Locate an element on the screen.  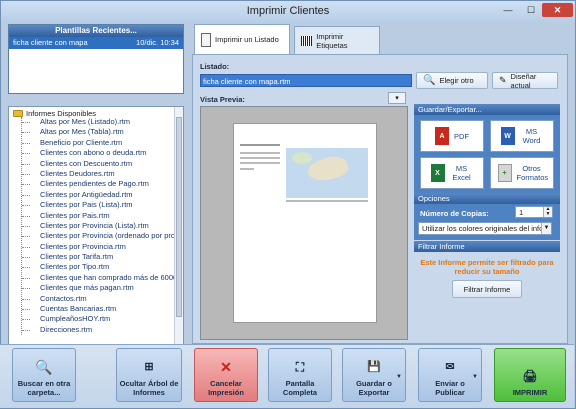
copies-value: 1 is located at coordinates (521, 212).